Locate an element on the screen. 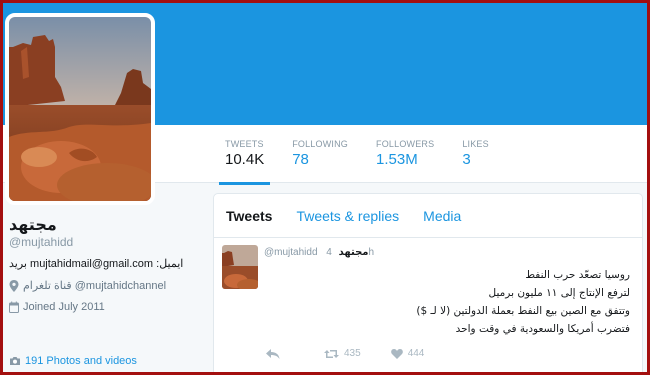 This screenshot has height=375, width=650. stat-value: 10.4K is located at coordinates (245, 159).